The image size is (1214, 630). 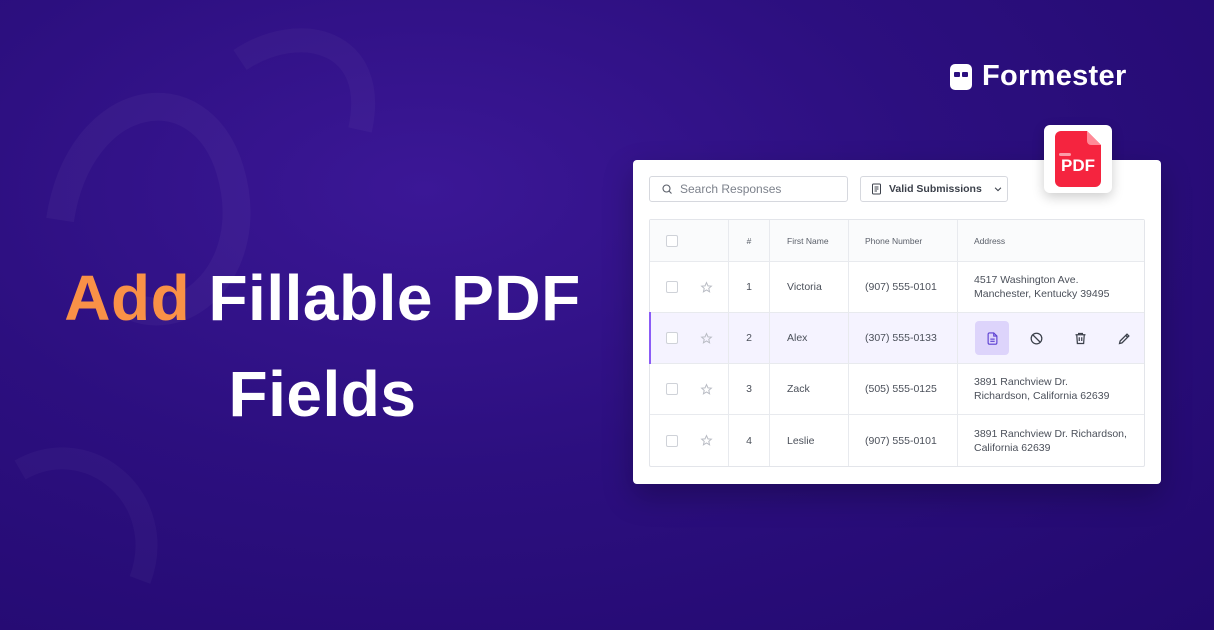 What do you see at coordinates (809, 389) in the screenshot?
I see `row-first-name: Zack` at bounding box center [809, 389].